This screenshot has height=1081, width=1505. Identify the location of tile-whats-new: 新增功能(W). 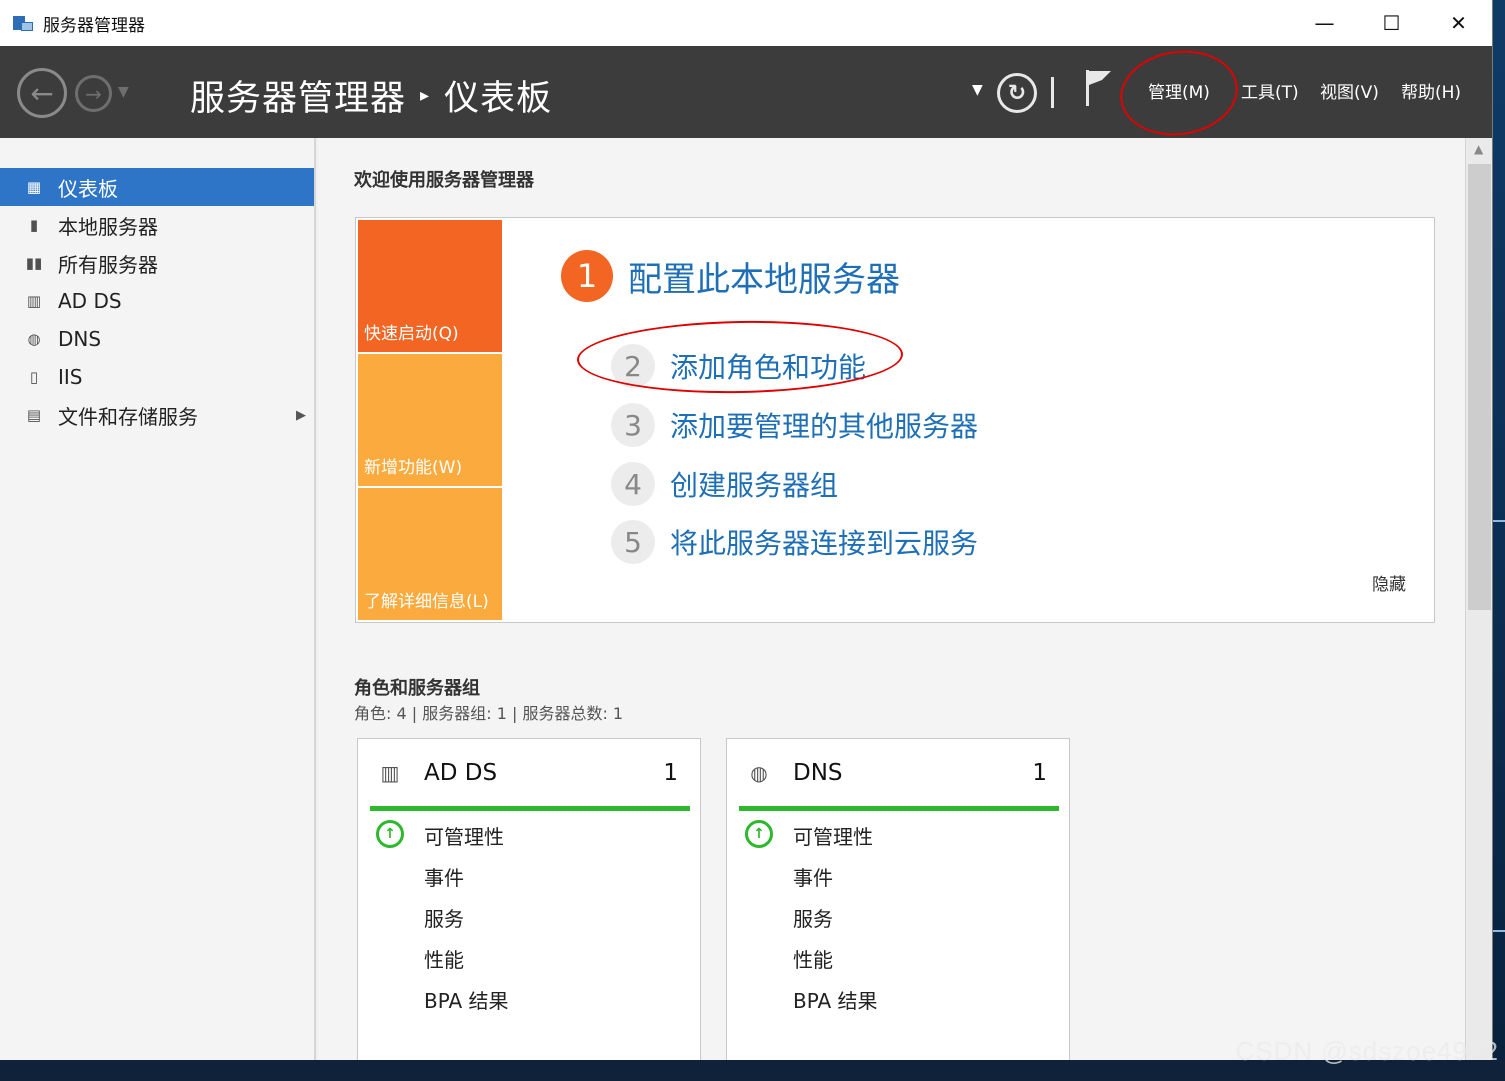
(430, 420).